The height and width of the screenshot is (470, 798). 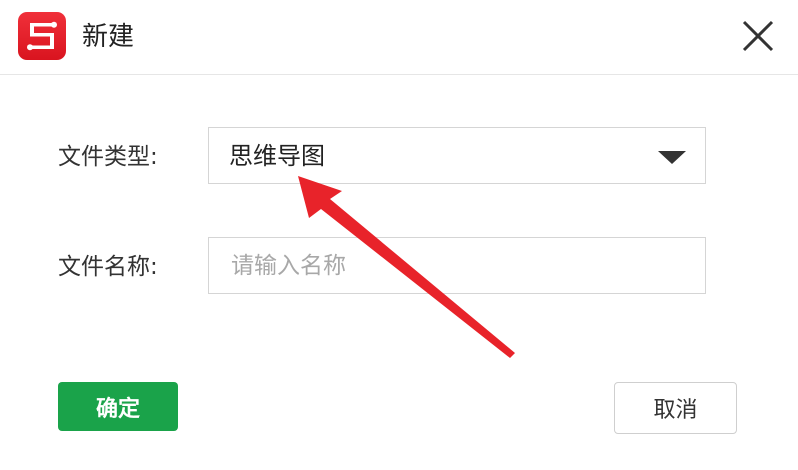 What do you see at coordinates (42, 36) in the screenshot?
I see `app-logo-icon` at bounding box center [42, 36].